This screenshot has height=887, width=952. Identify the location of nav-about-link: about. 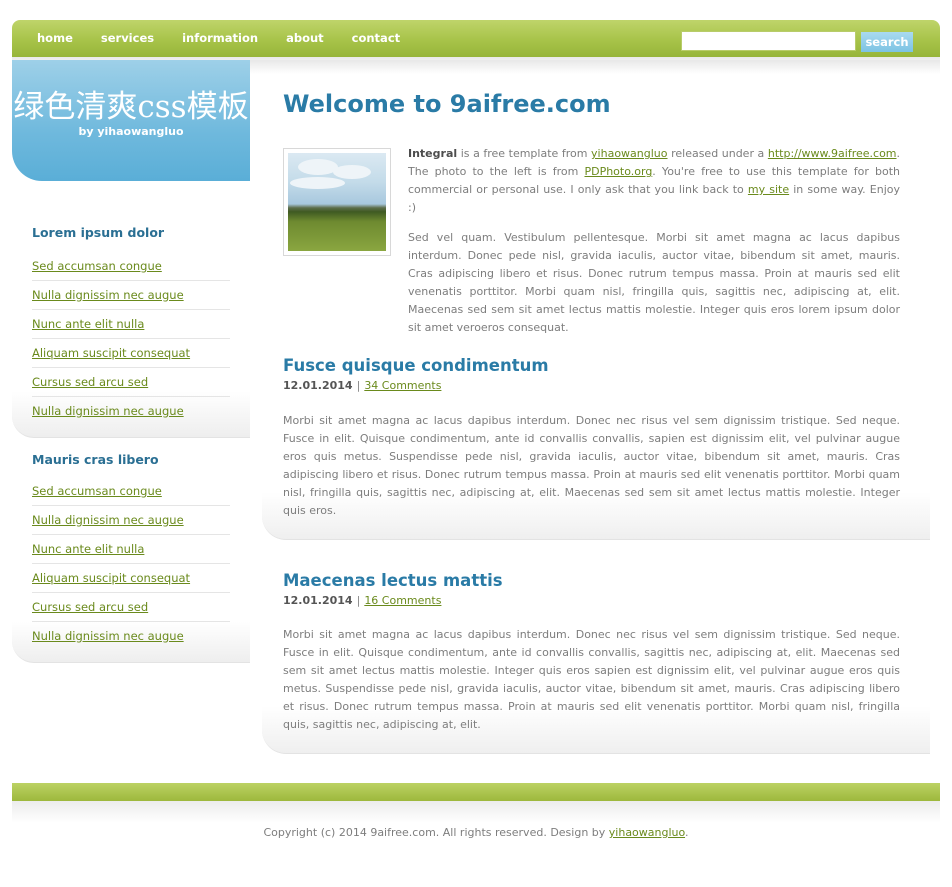
(305, 38).